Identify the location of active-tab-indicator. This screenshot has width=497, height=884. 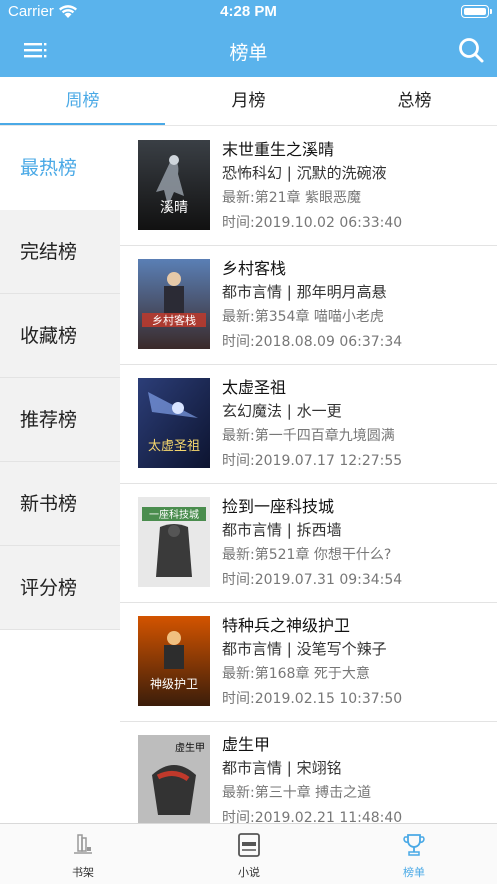
(82, 124).